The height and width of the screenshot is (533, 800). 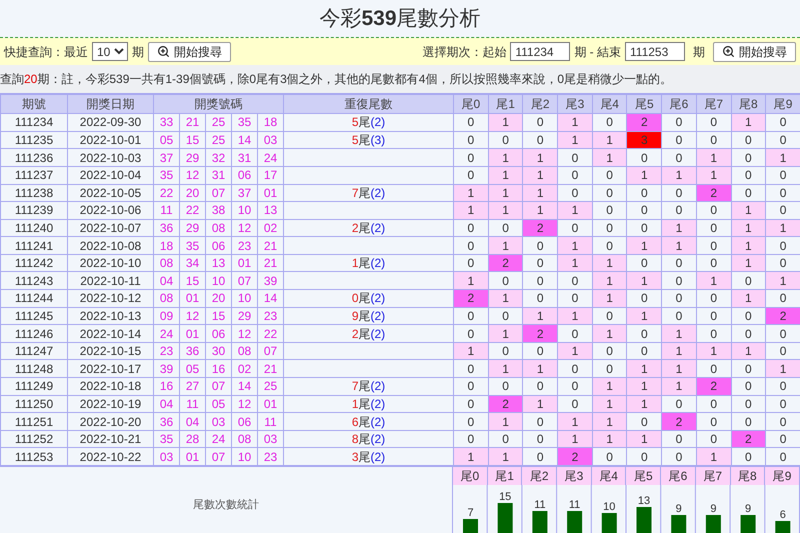 What do you see at coordinates (167, 245) in the screenshot?
I see `number-cell: 18` at bounding box center [167, 245].